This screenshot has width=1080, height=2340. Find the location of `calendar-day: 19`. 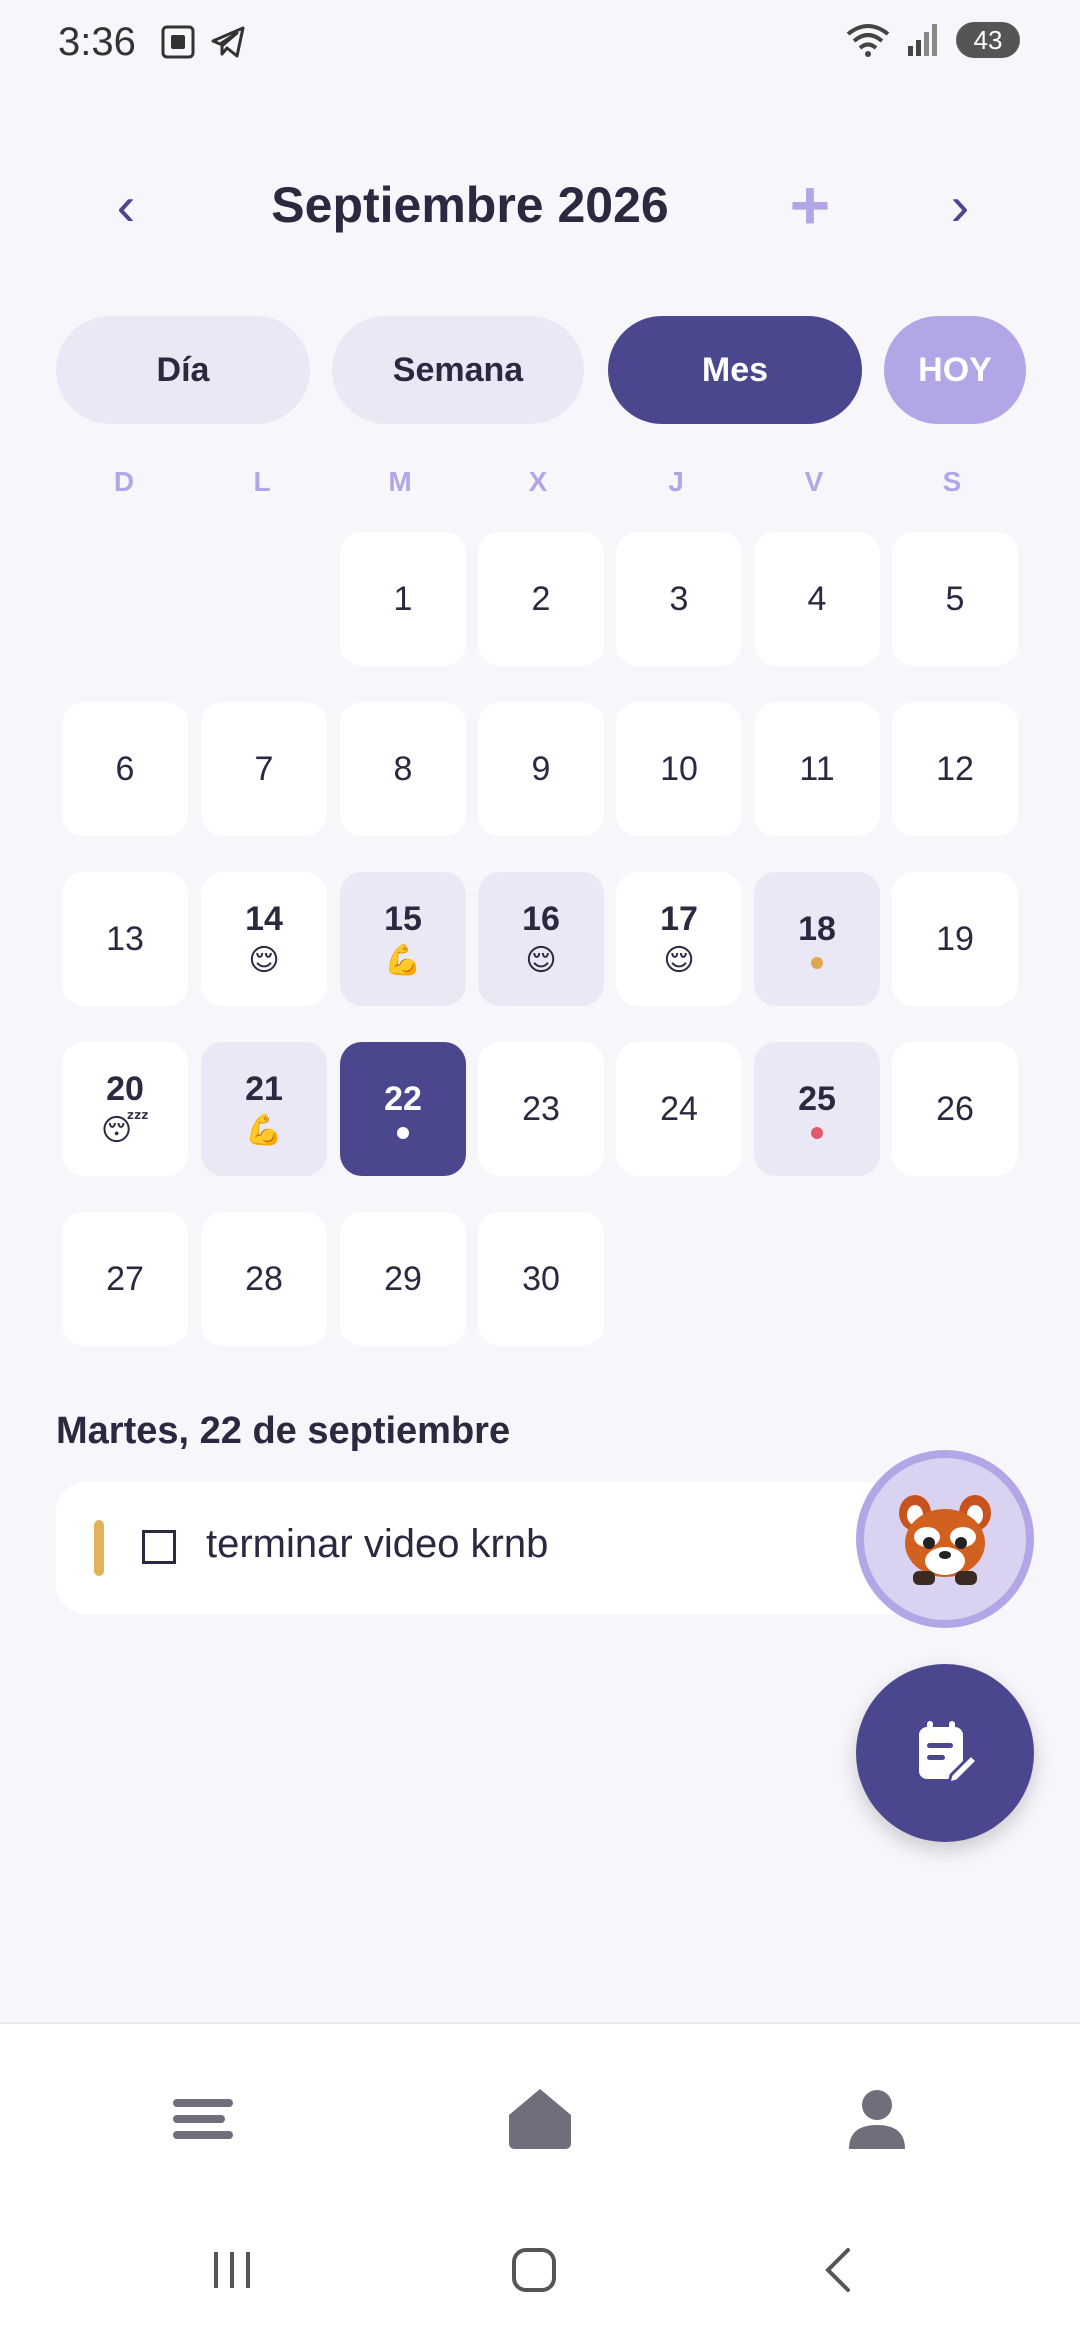

calendar-day: 19 is located at coordinates (955, 939).